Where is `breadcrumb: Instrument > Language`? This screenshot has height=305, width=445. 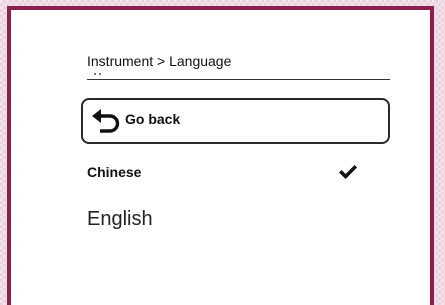 breadcrumb: Instrument > Language is located at coordinates (159, 61).